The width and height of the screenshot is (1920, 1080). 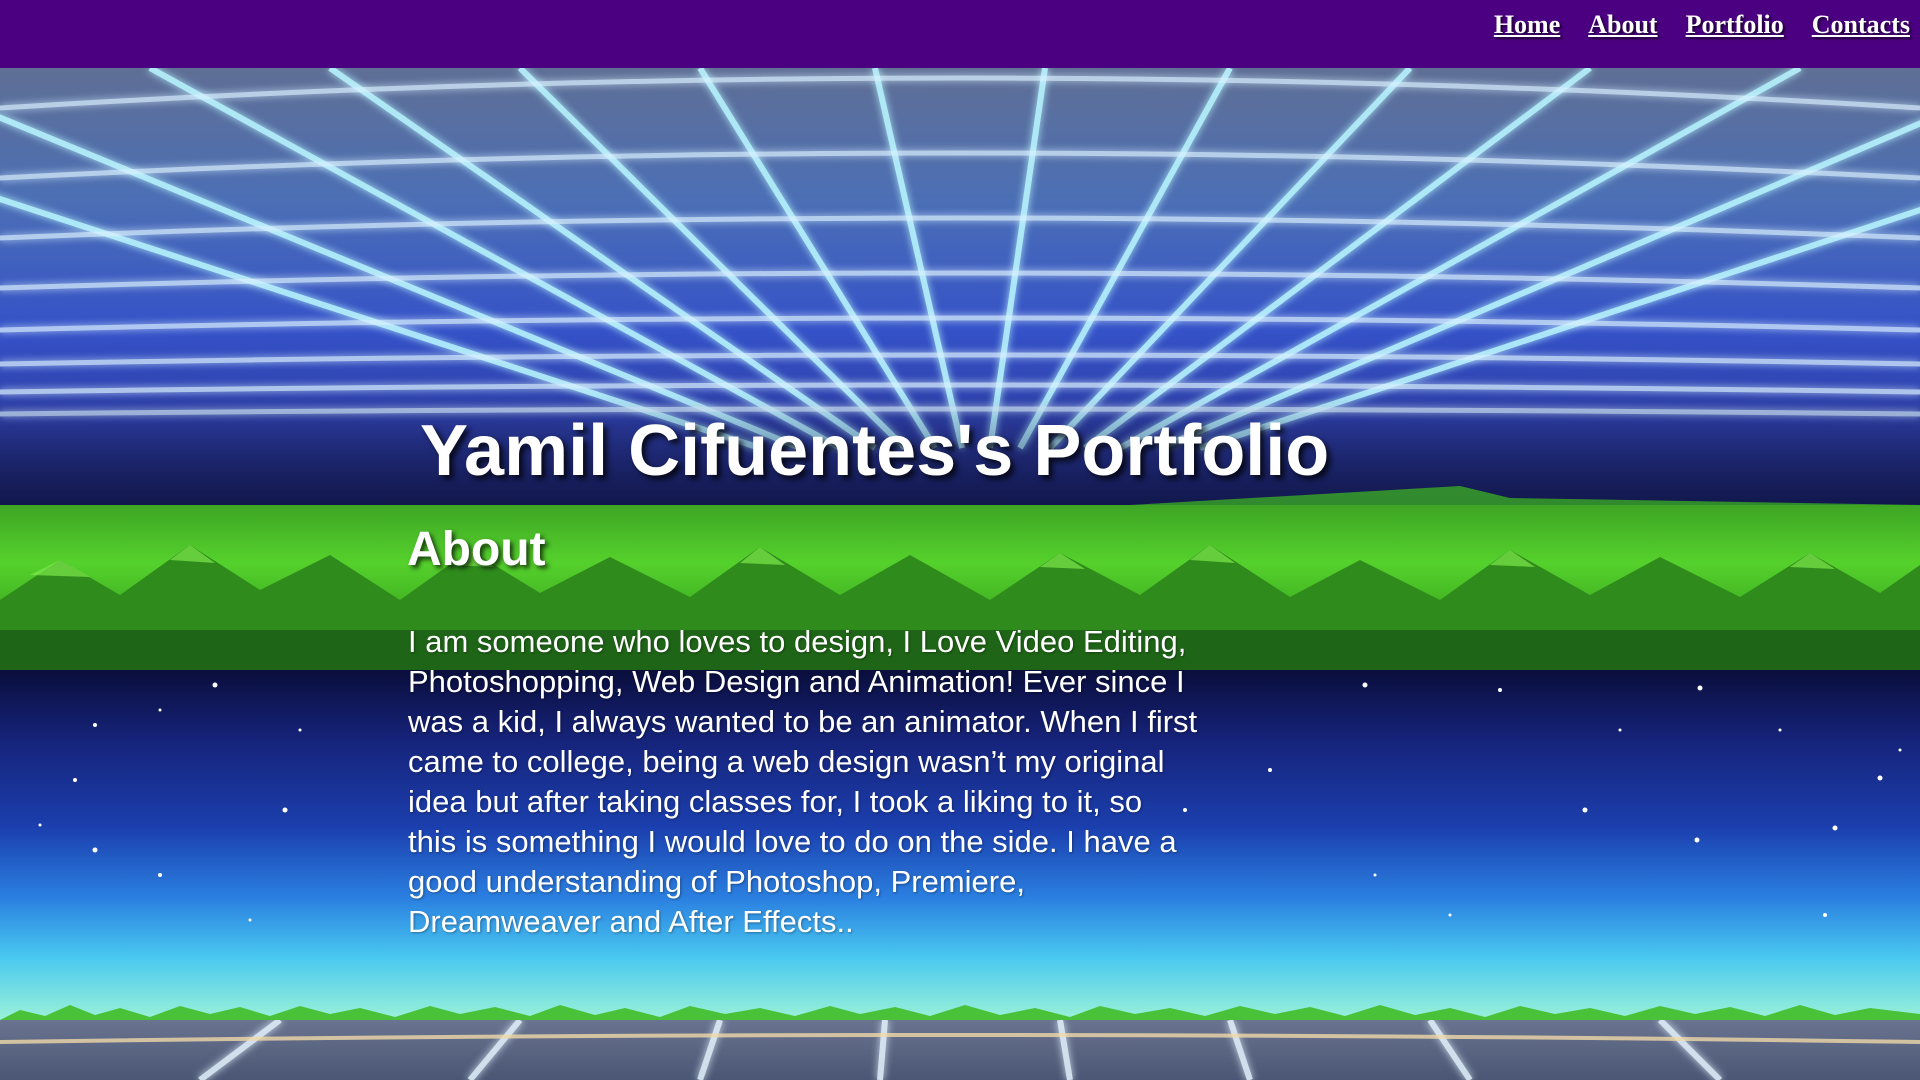 What do you see at coordinates (1622, 25) in the screenshot?
I see `nav-link-about: About` at bounding box center [1622, 25].